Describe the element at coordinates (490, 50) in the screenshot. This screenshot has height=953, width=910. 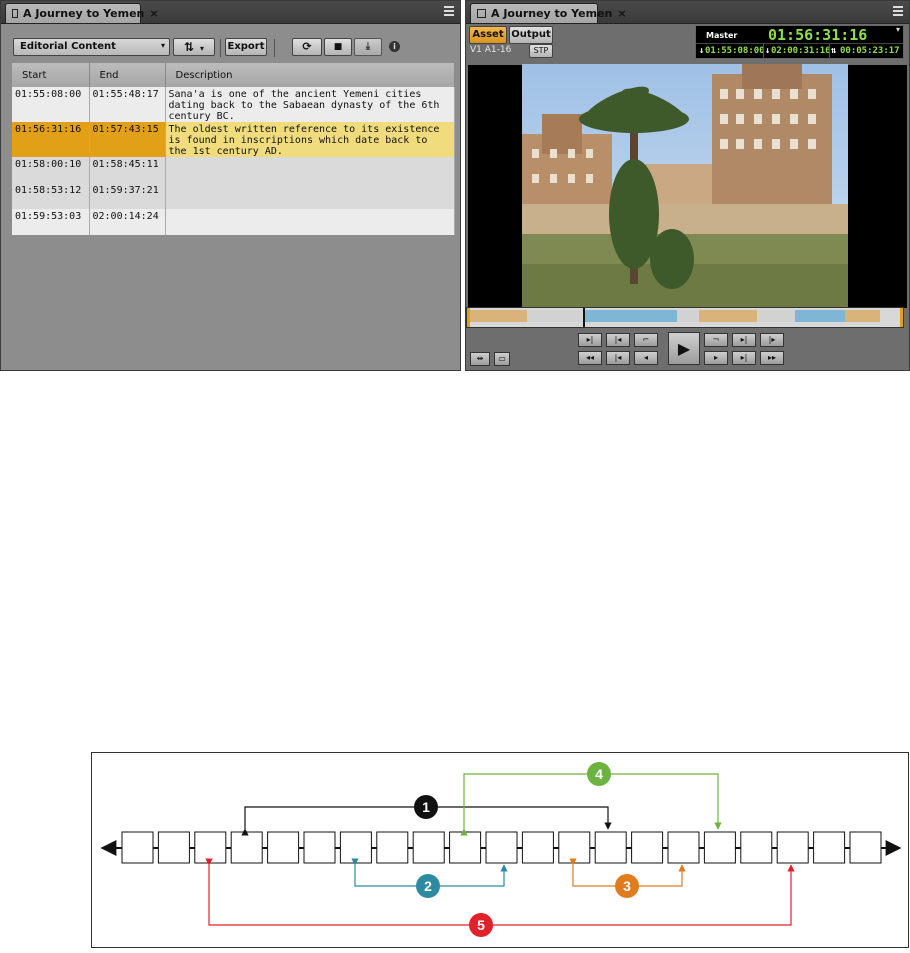
I see `track-selector: V1 A1-16` at that location.